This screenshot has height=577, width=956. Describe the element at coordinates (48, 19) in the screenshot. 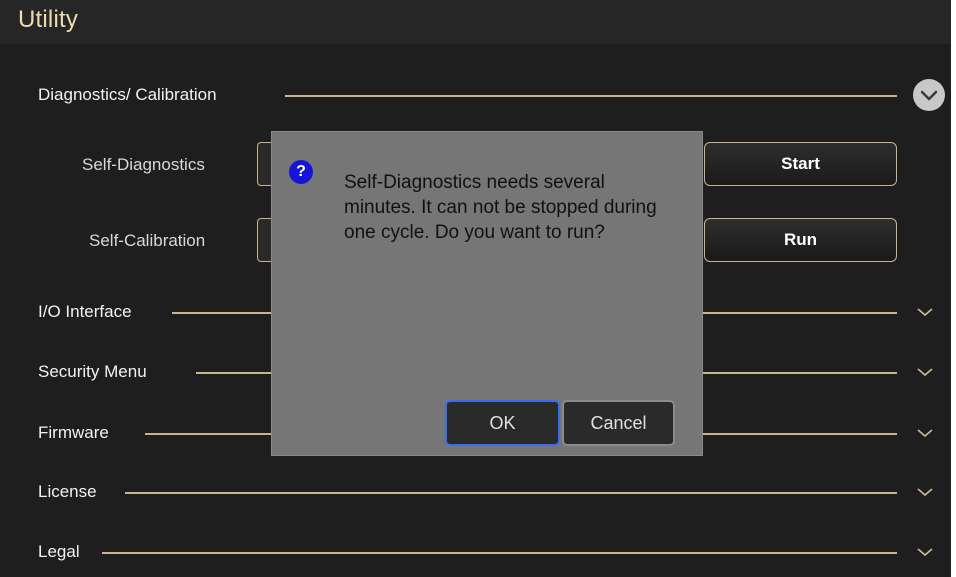

I see `window-title: Utility` at that location.